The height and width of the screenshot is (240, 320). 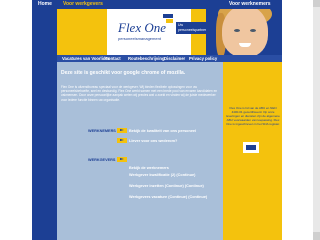 I want to click on logo-name: Flex One, so click(x=142, y=28).